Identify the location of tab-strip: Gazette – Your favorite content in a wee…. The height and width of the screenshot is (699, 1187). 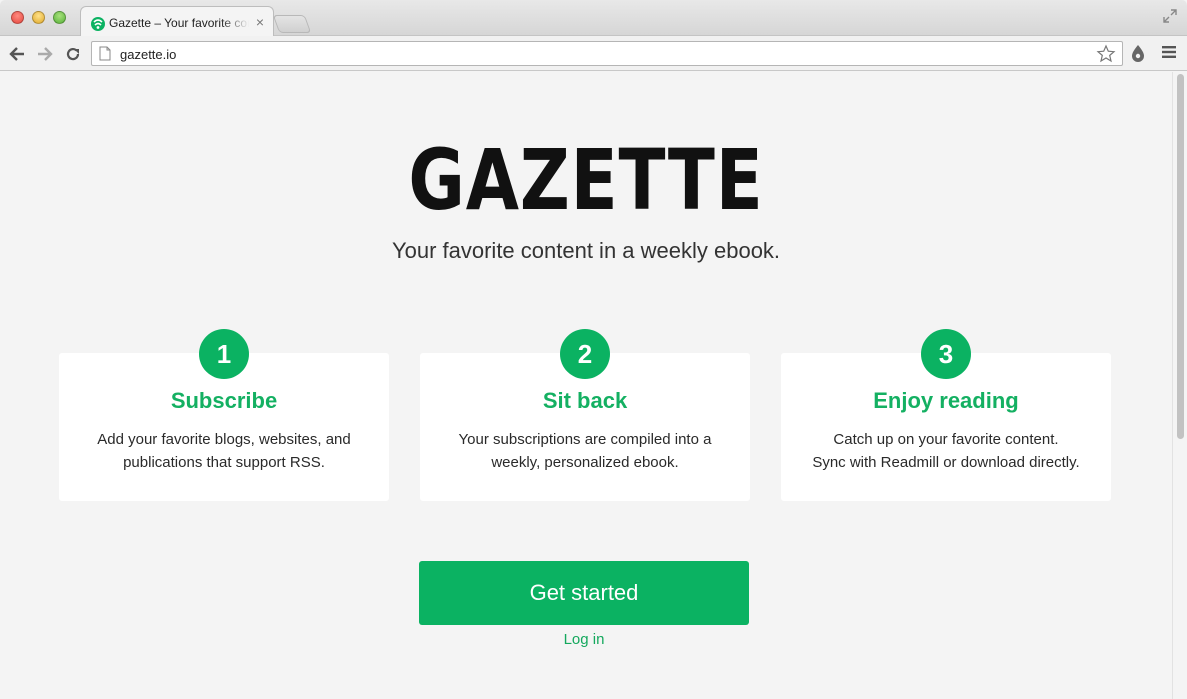
(593, 18).